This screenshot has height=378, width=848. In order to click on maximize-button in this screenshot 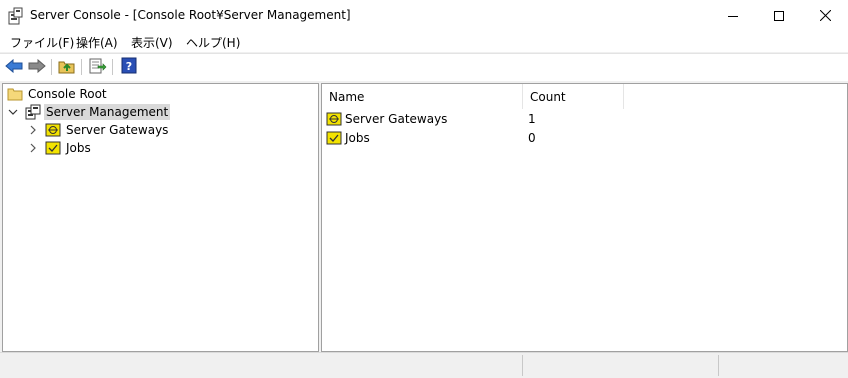, I will do `click(779, 15)`.